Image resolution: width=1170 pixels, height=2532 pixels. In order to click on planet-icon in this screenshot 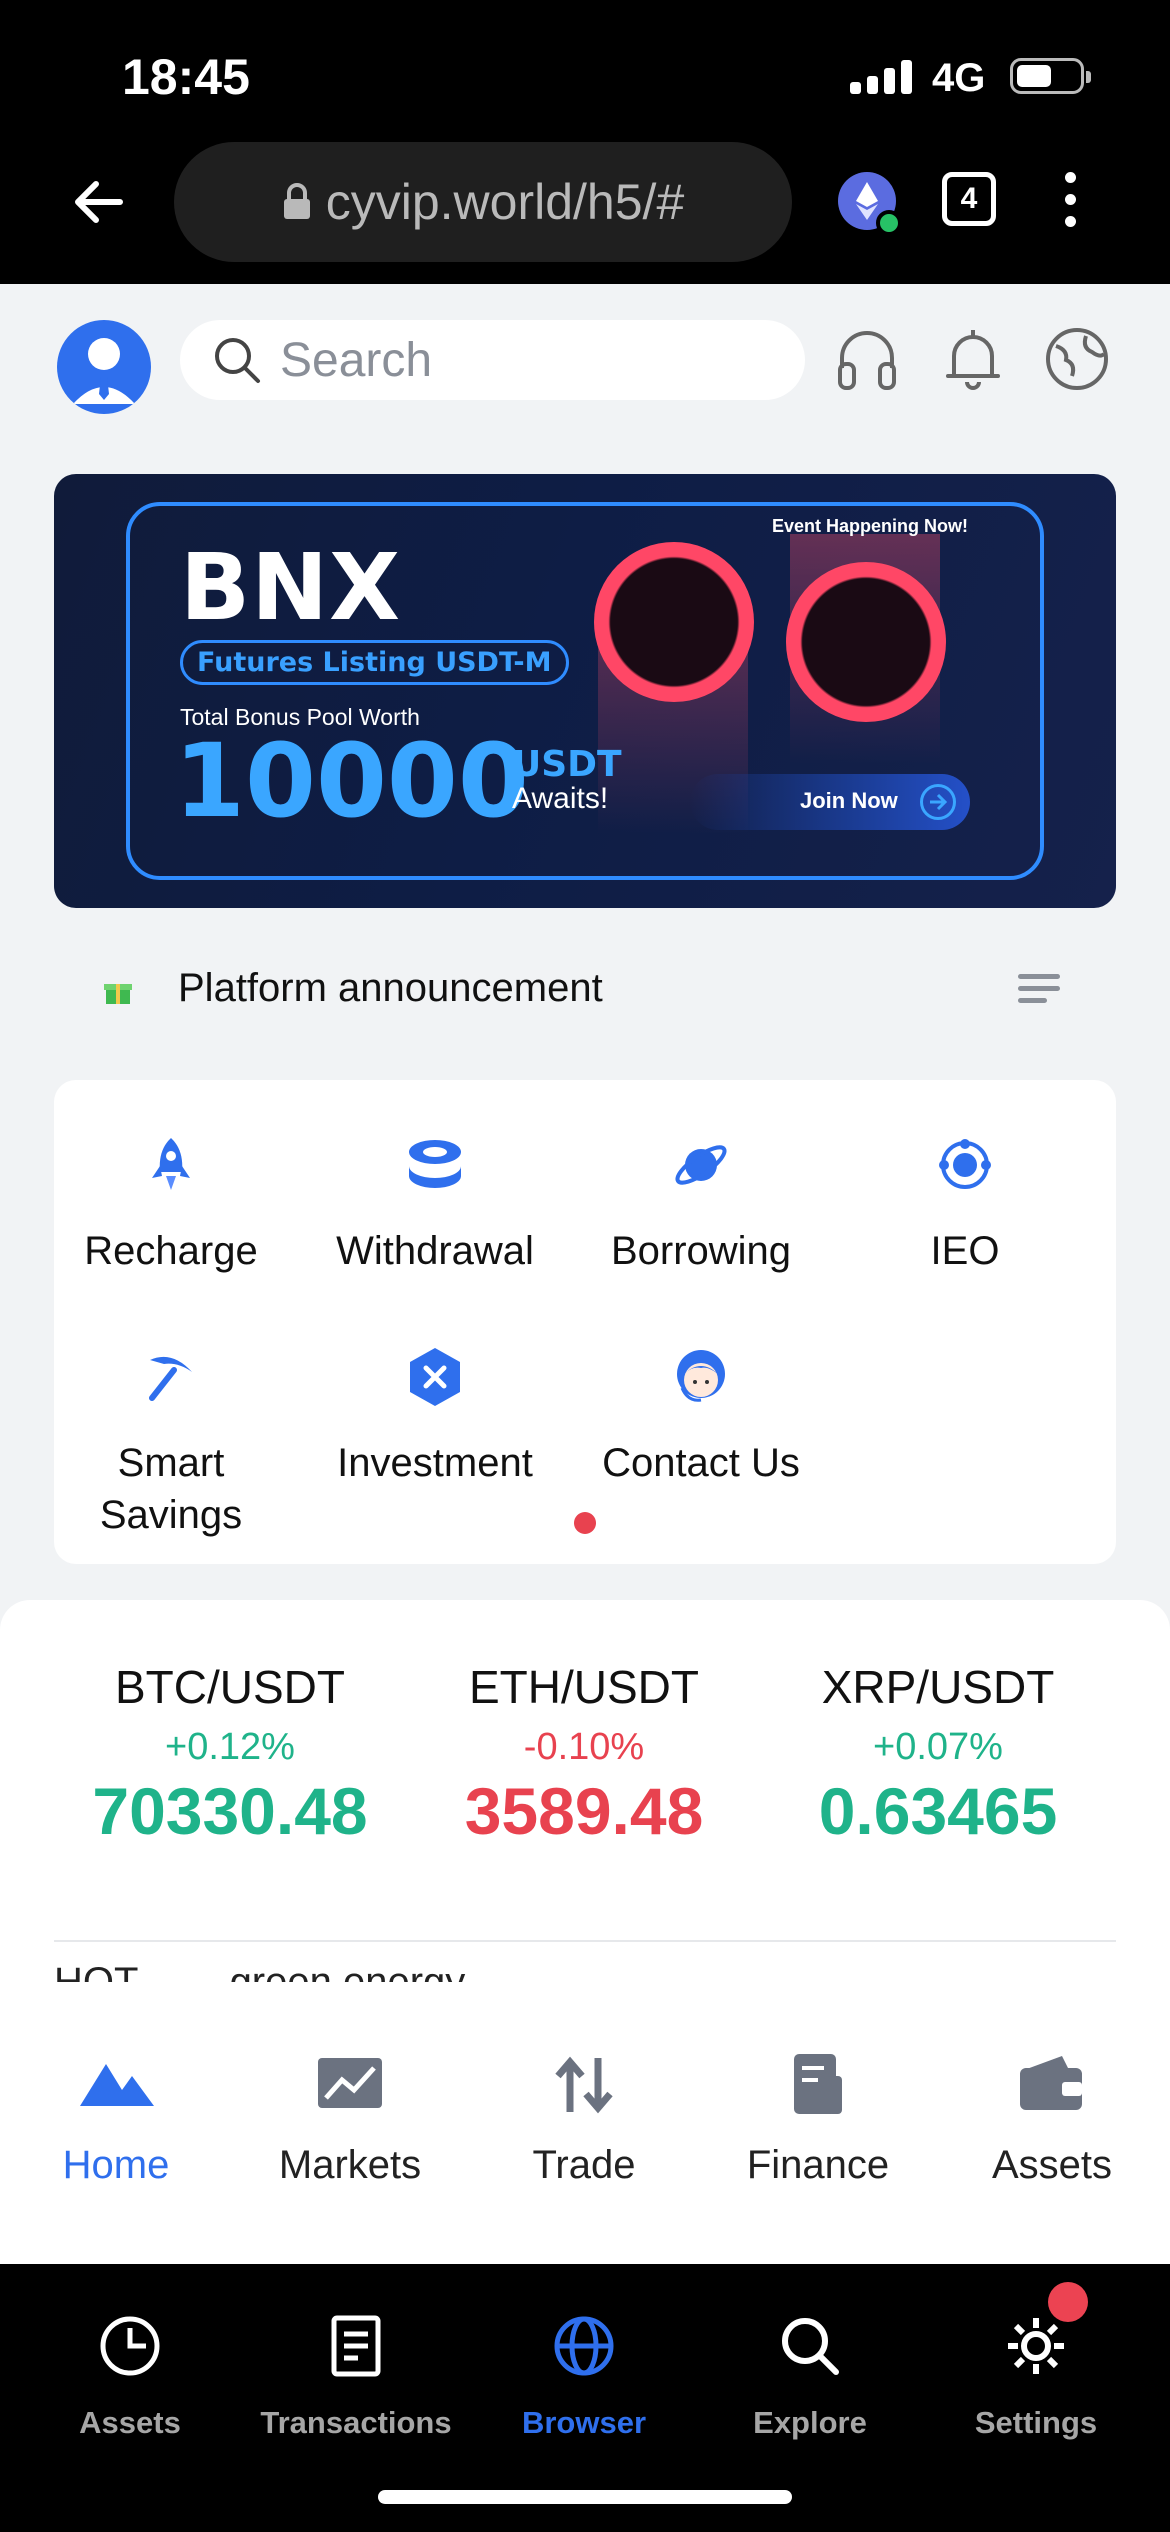, I will do `click(701, 1165)`.